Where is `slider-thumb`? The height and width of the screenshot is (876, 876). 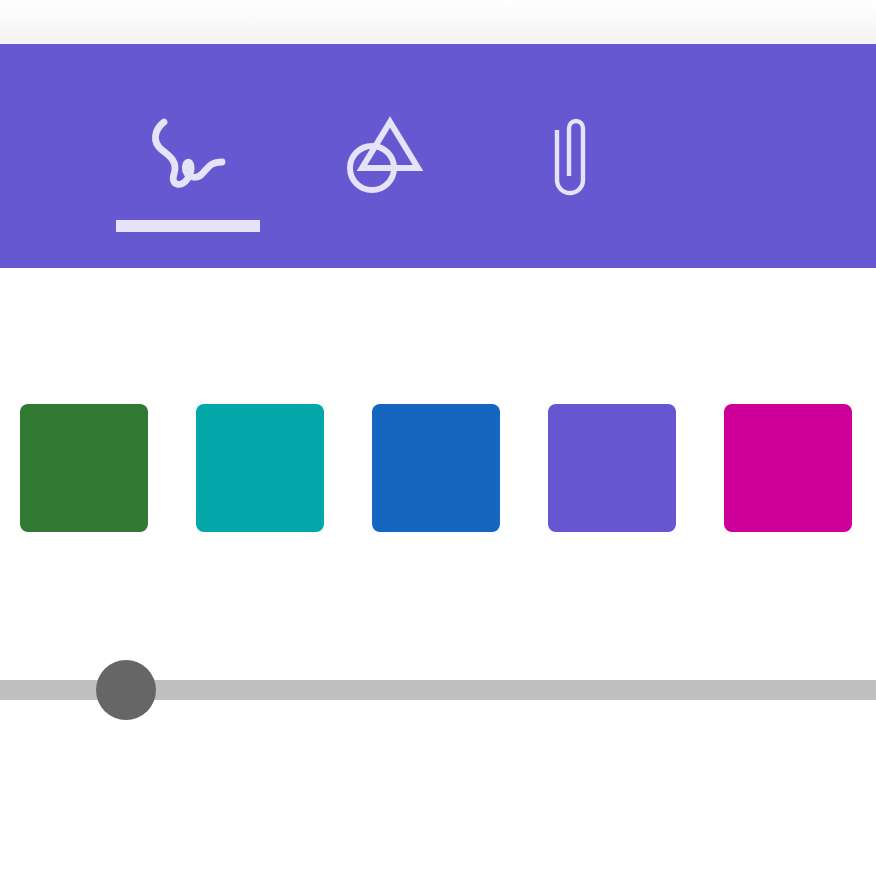 slider-thumb is located at coordinates (126, 690).